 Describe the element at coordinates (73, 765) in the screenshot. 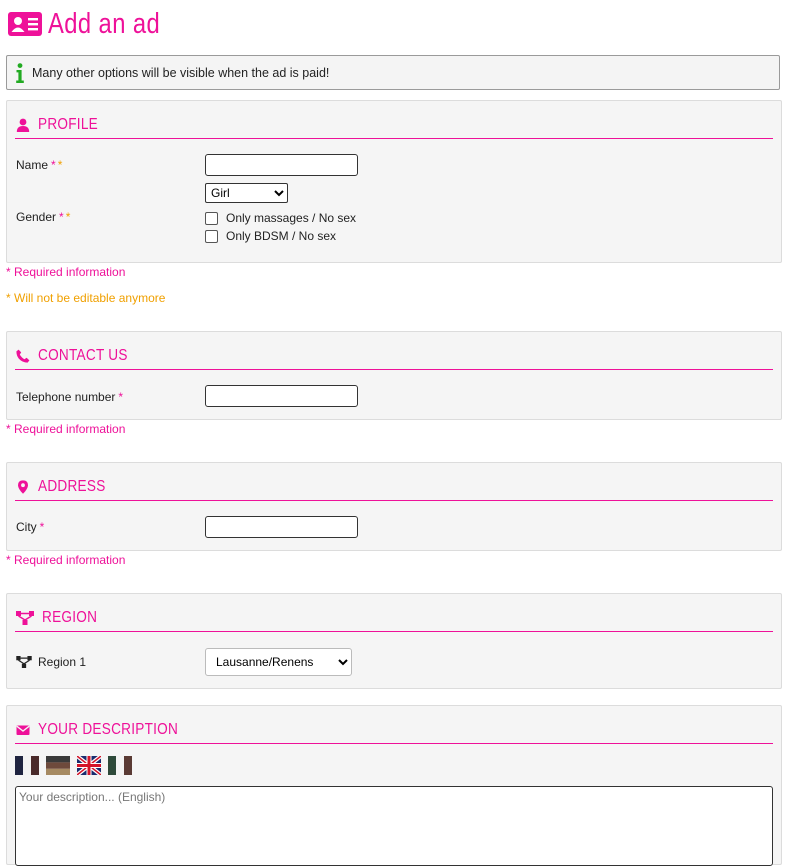

I see `language-flags` at that location.